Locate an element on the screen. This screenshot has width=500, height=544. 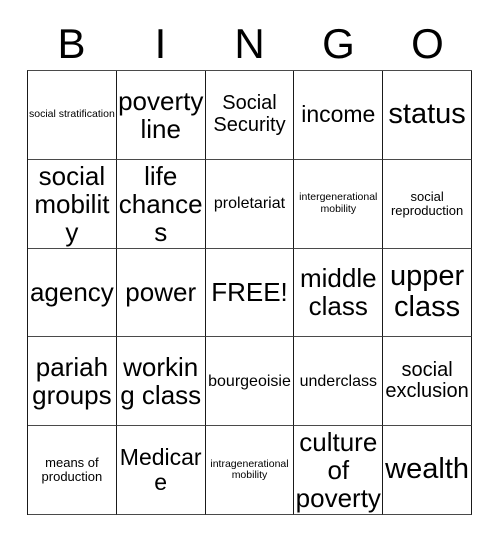
bingo-cell-label: upper class is located at coordinates (427, 292).